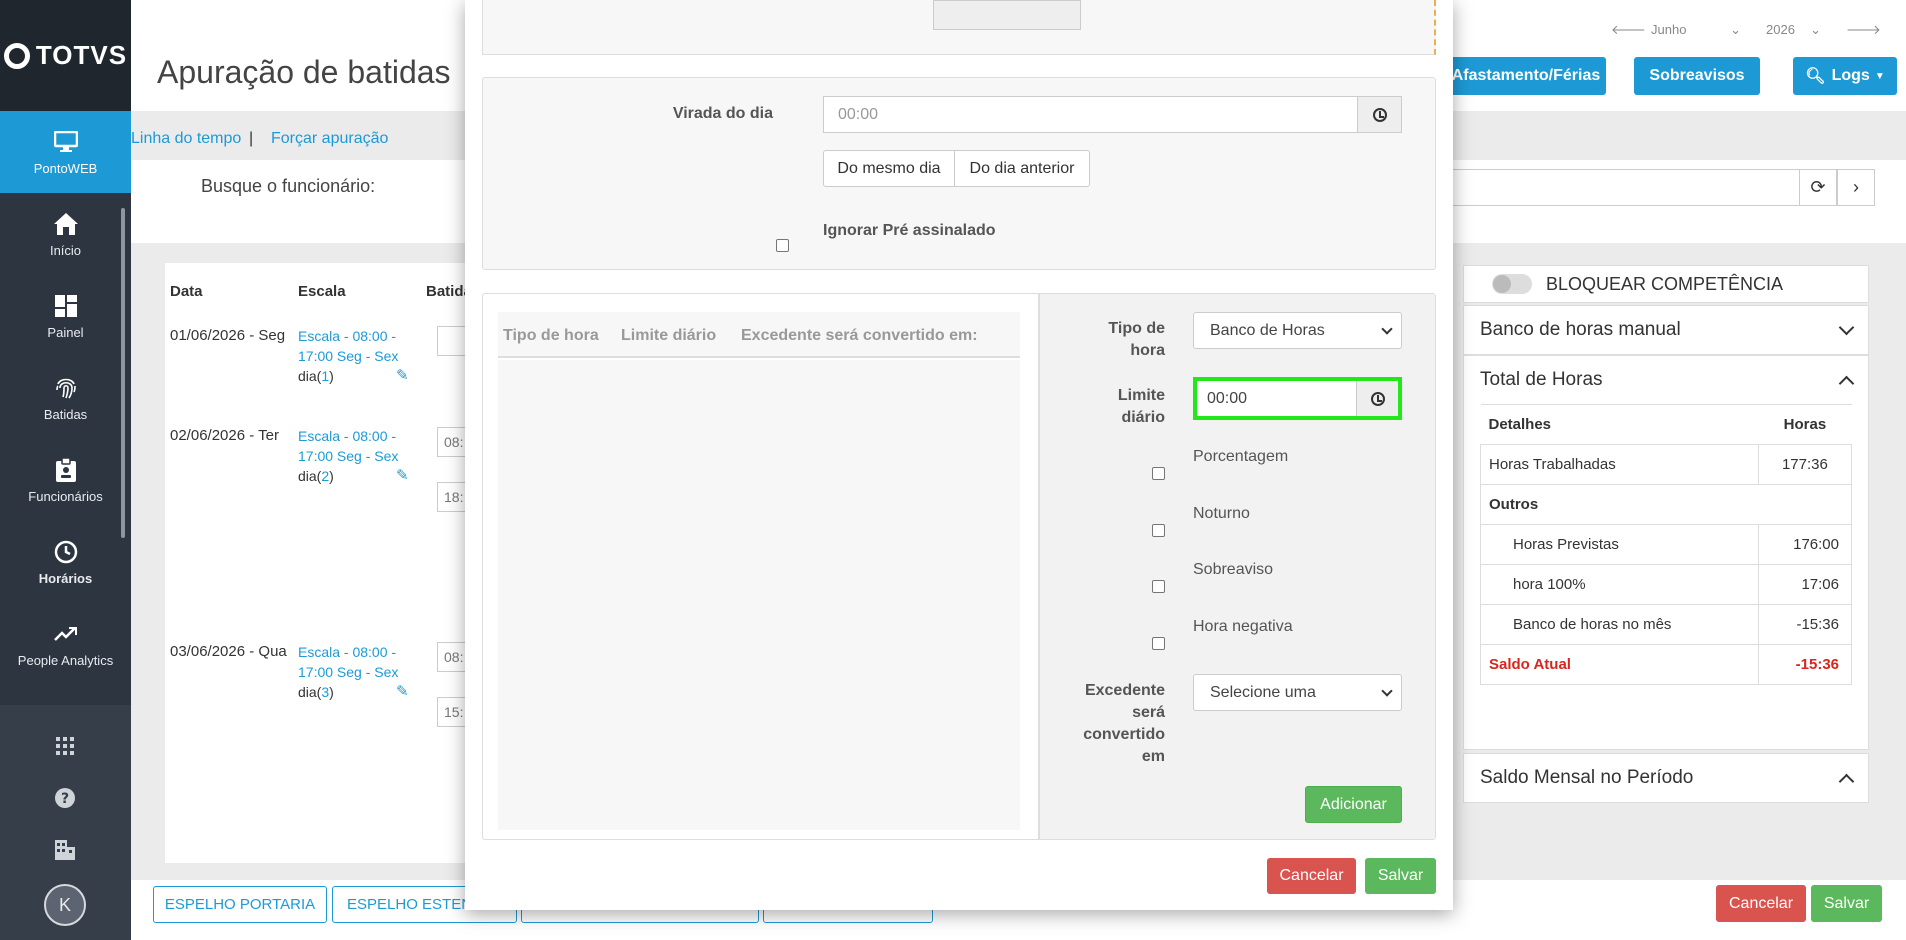 This screenshot has height=940, width=1906. I want to click on avatar: K, so click(65, 905).